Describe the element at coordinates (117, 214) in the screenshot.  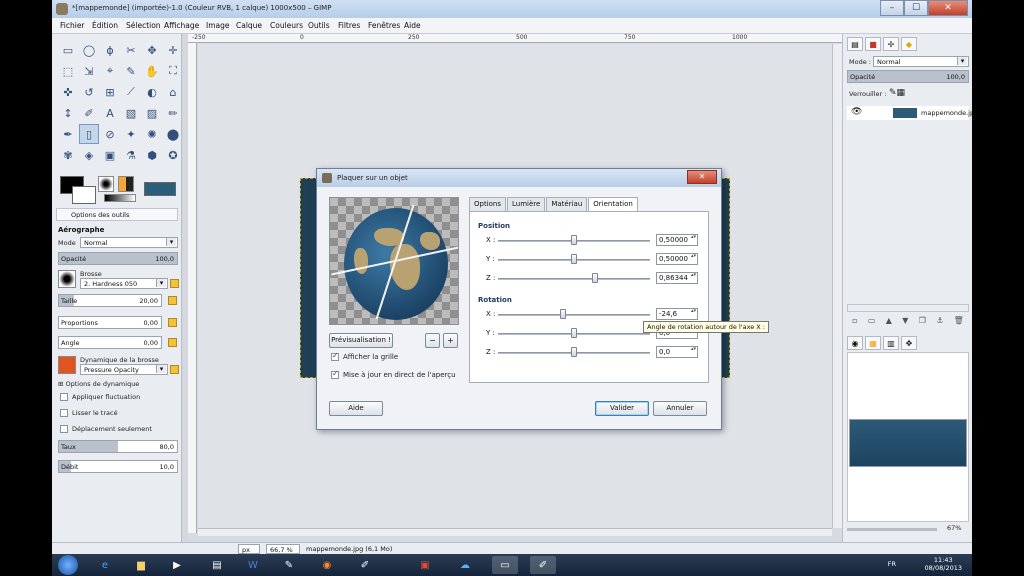
I see `tool-options-tab: Options des outils` at that location.